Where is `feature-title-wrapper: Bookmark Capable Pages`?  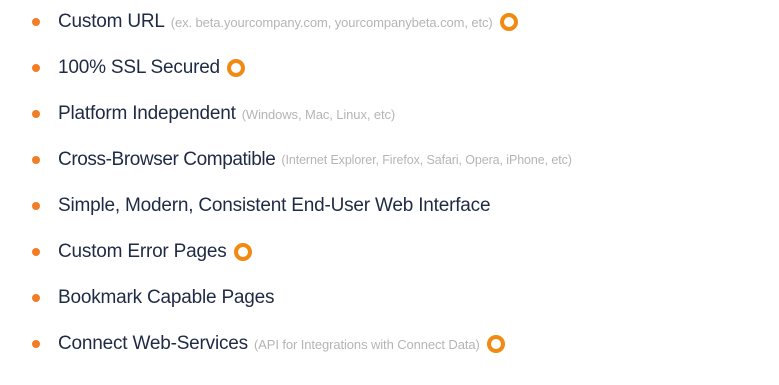
feature-title-wrapper: Bookmark Capable Pages is located at coordinates (166, 298).